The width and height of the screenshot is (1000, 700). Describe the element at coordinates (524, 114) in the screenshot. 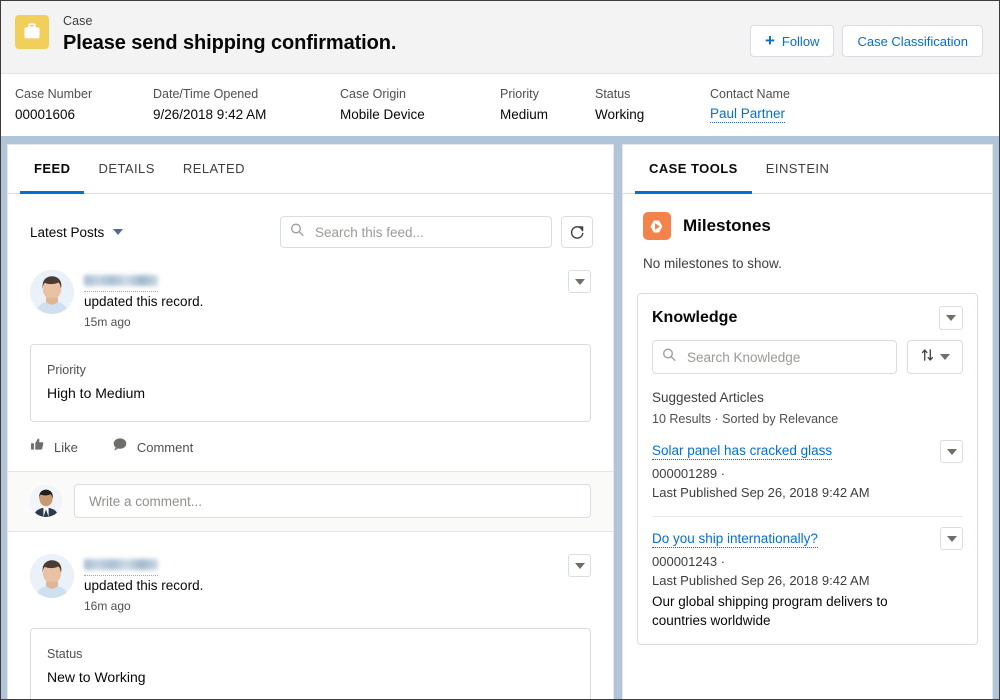

I see `field-value: Medium` at that location.